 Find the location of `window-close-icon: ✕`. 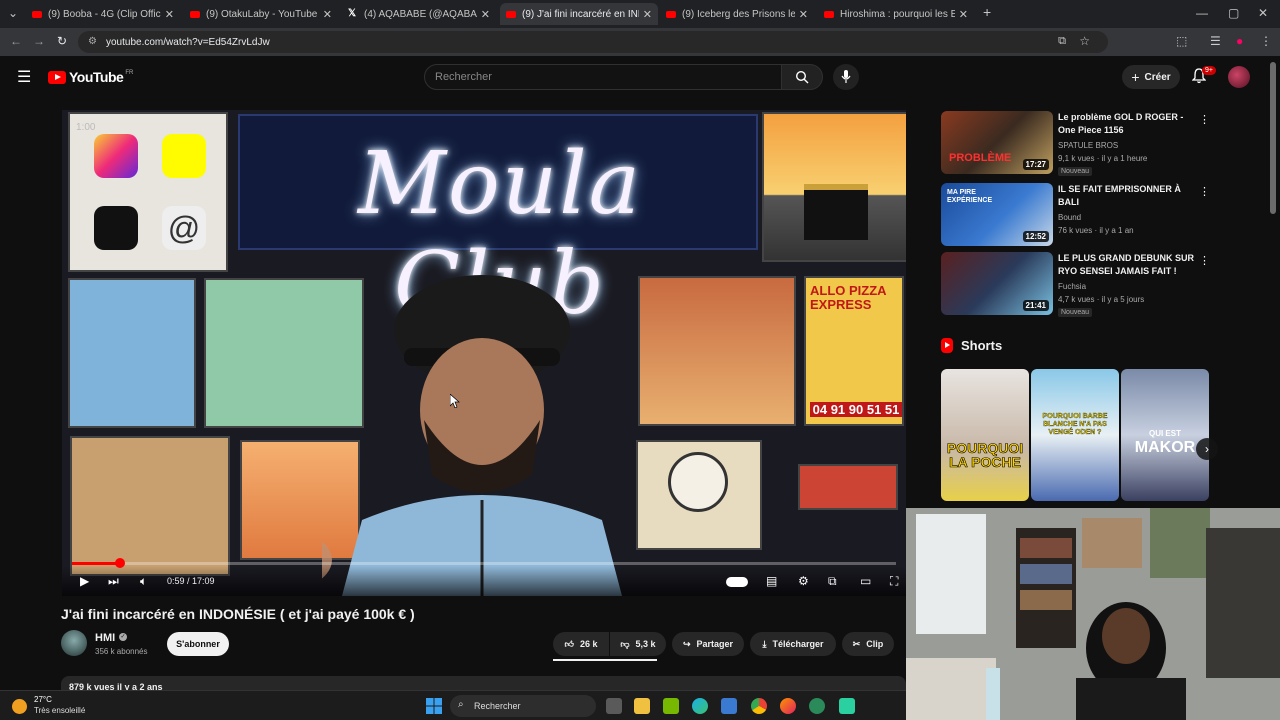

window-close-icon: ✕ is located at coordinates (1263, 13).